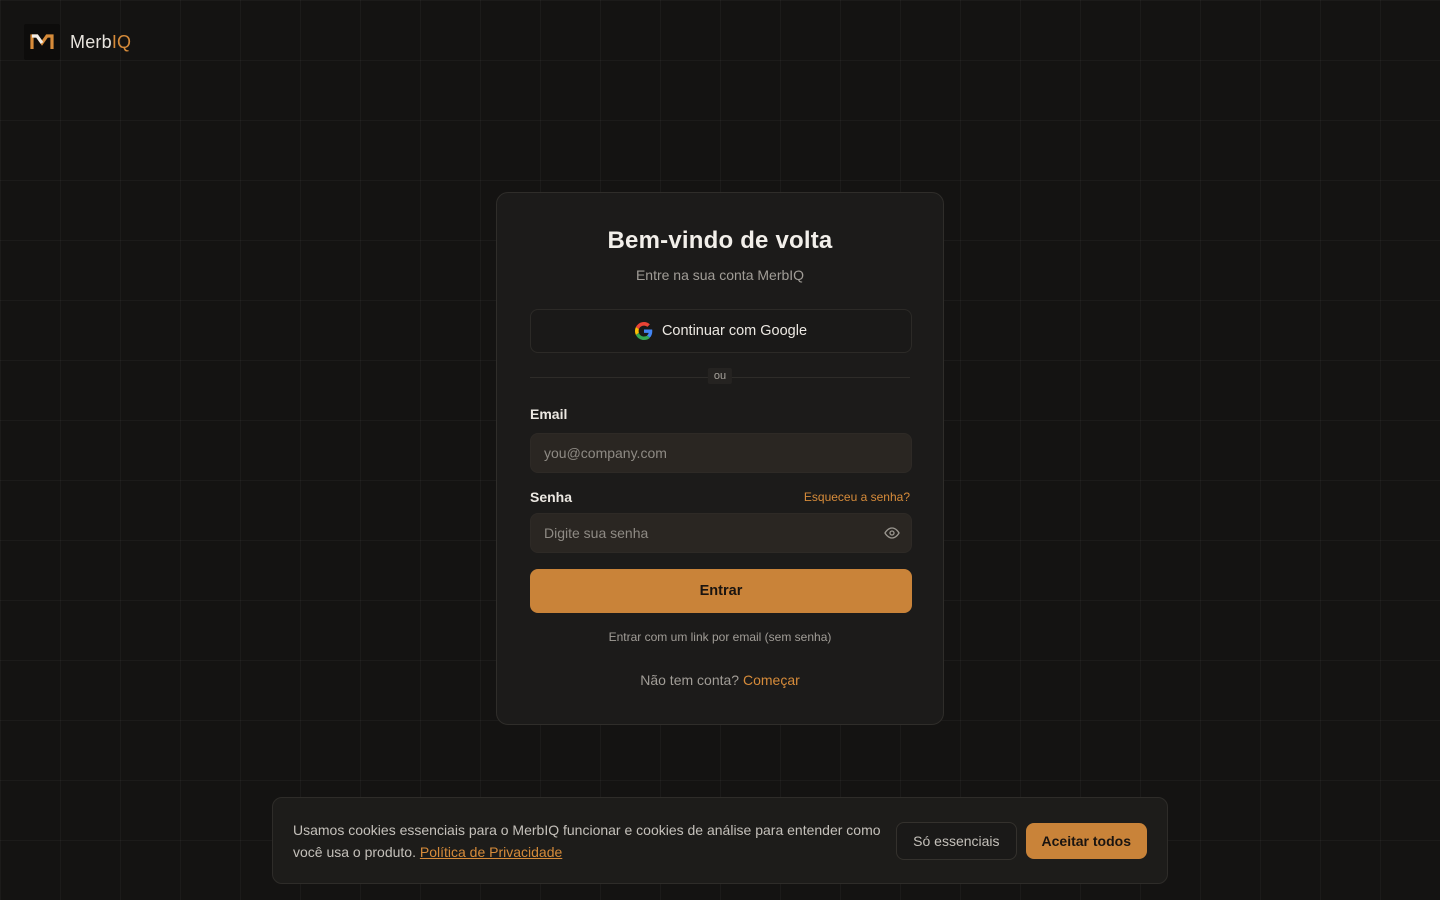  I want to click on password-label-row: Senha Esqueceu a senha?, so click(720, 497).